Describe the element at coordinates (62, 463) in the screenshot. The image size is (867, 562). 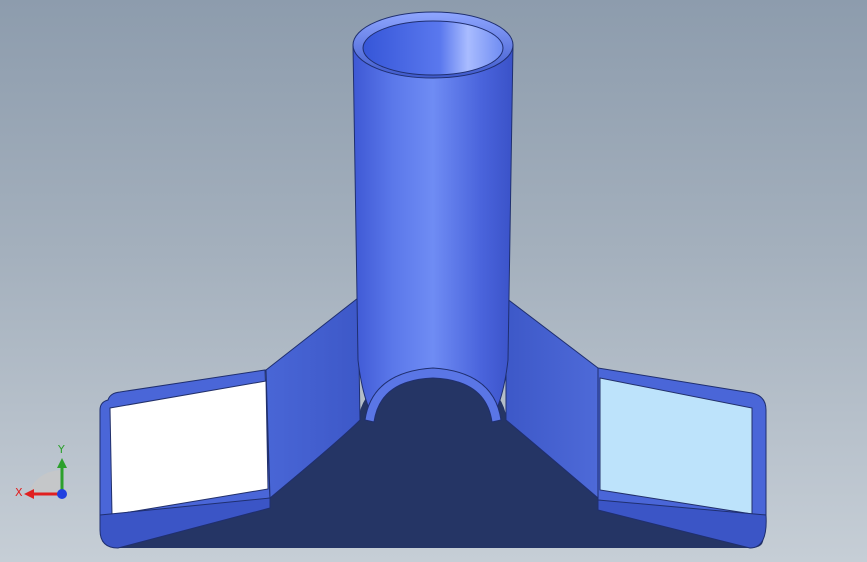
I see `y-axis-arrow` at that location.